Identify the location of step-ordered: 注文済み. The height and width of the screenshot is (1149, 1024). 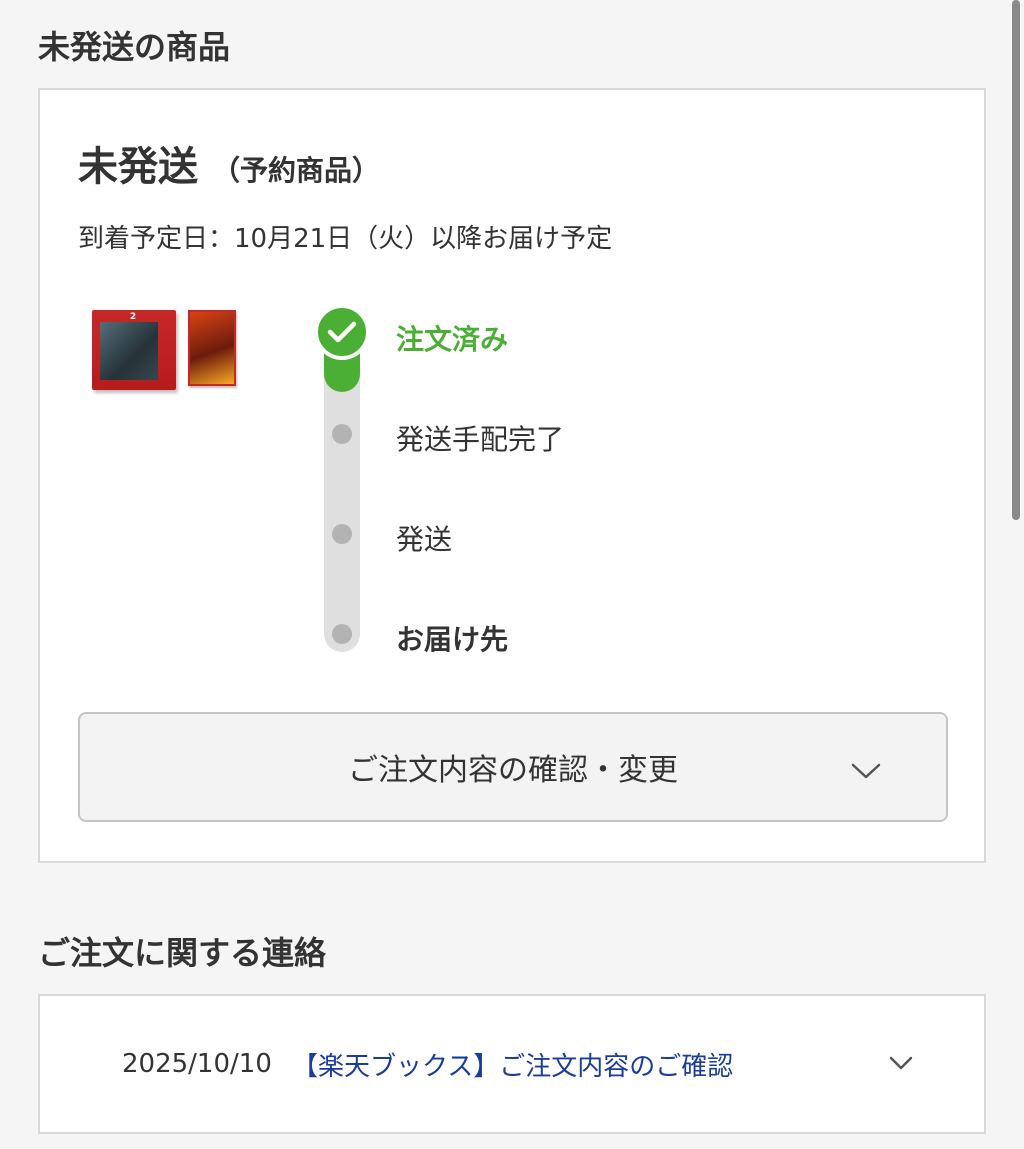
(452, 339).